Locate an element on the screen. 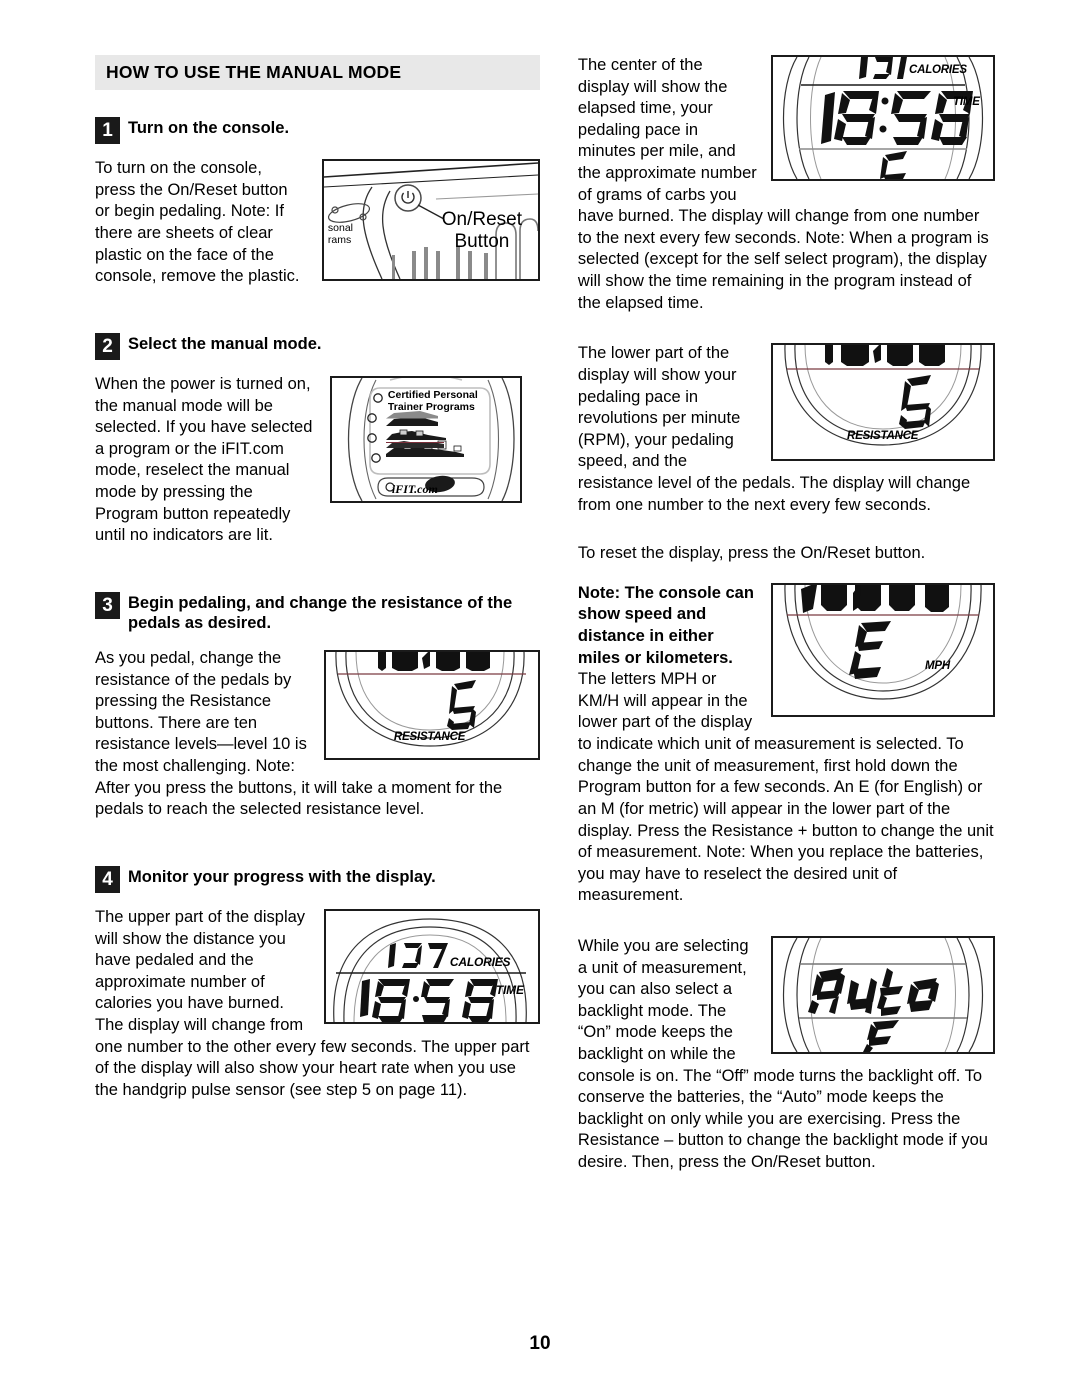  figure-lcd-mph-right: MPH is located at coordinates (883, 649).